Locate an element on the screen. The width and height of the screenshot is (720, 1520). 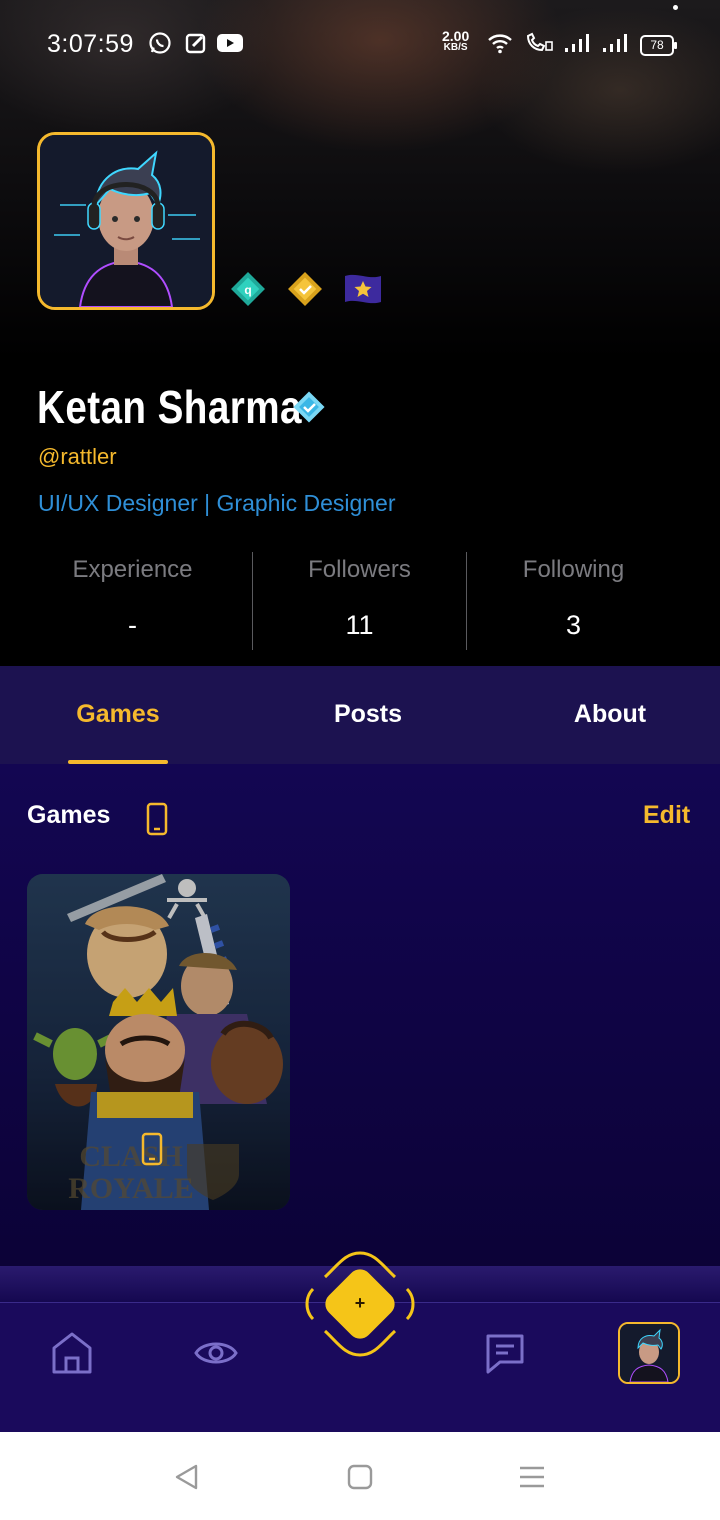
network-speed: 2.00 KB/S is located at coordinates (455, 41).